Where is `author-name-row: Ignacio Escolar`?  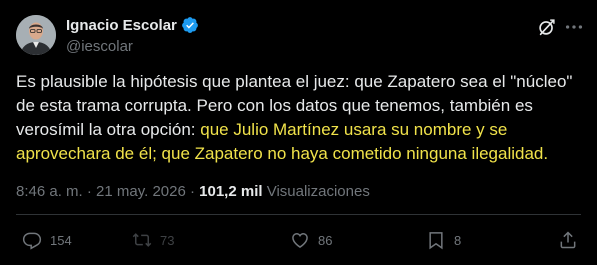 author-name-row: Ignacio Escolar is located at coordinates (132, 25).